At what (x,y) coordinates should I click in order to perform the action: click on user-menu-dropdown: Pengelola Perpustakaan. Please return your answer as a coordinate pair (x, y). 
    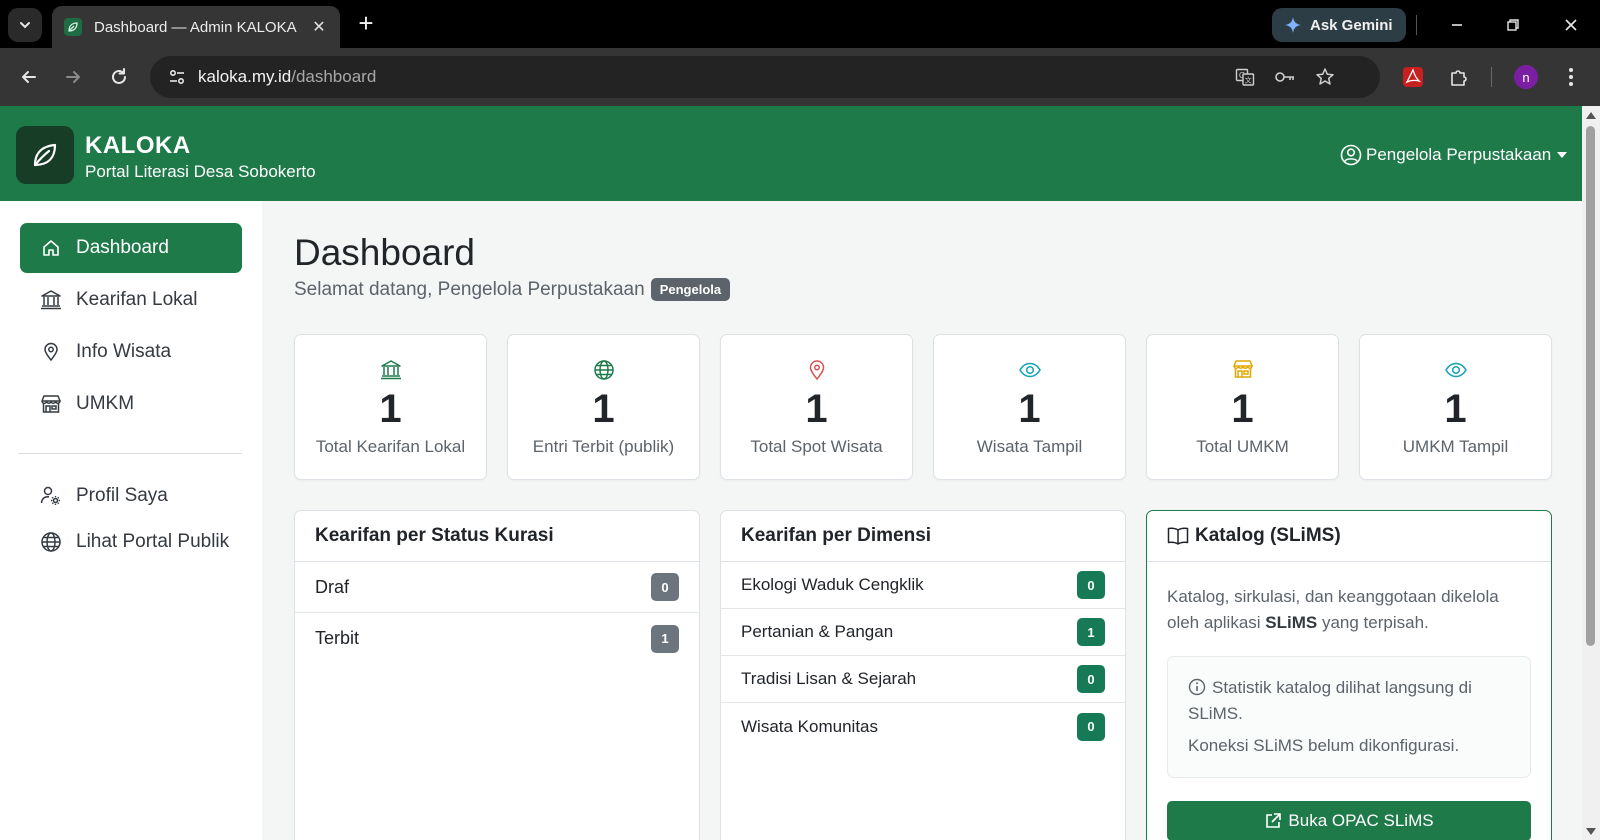
    Looking at the image, I should click on (1454, 155).